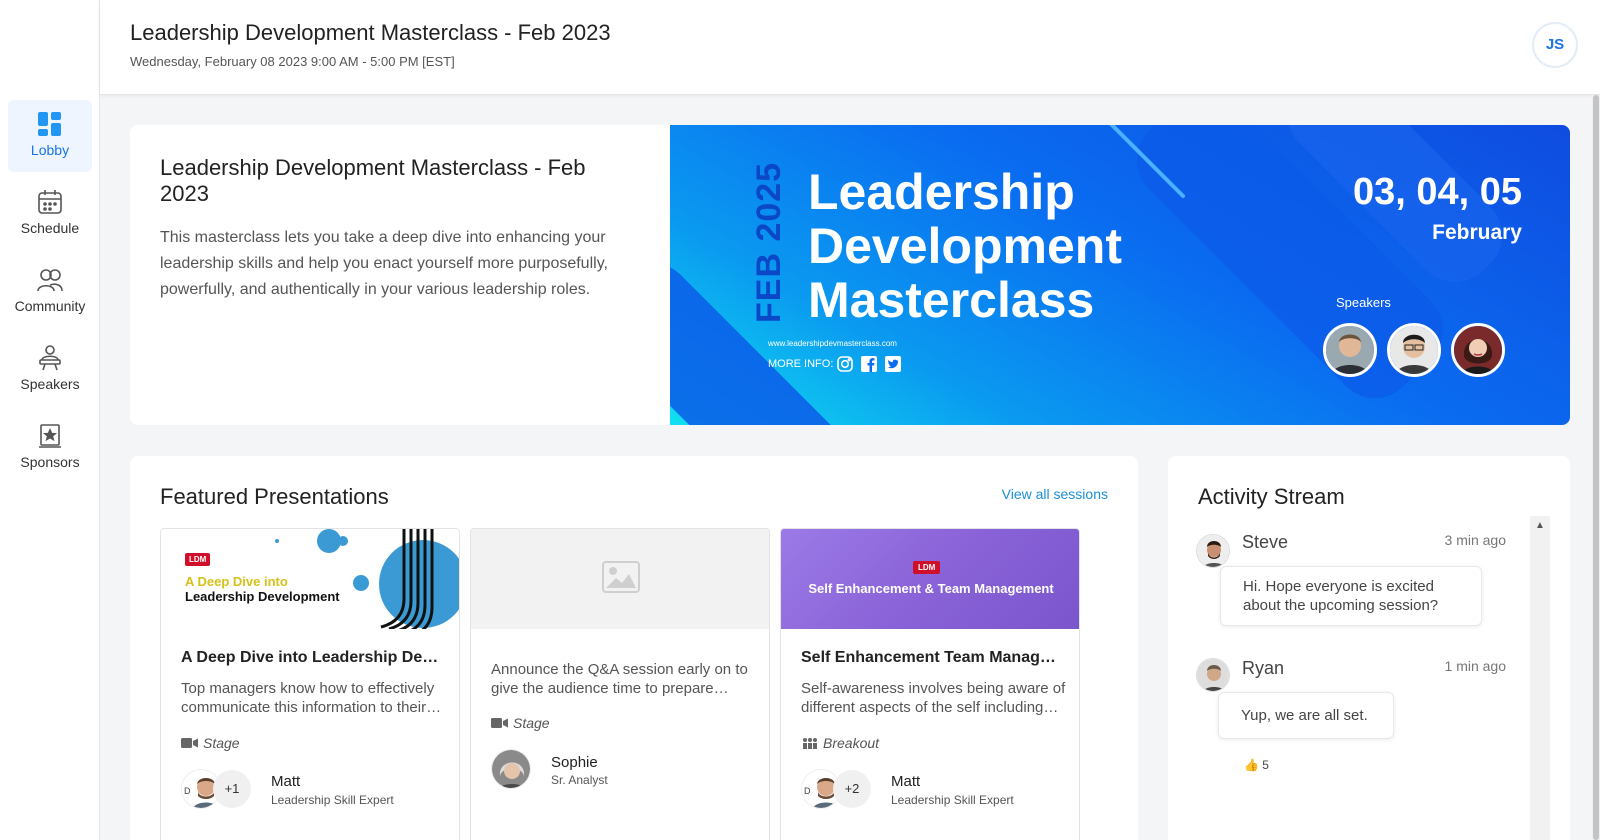 The height and width of the screenshot is (840, 1600). I want to click on sidebar-item-label: Sponsors, so click(50, 462).